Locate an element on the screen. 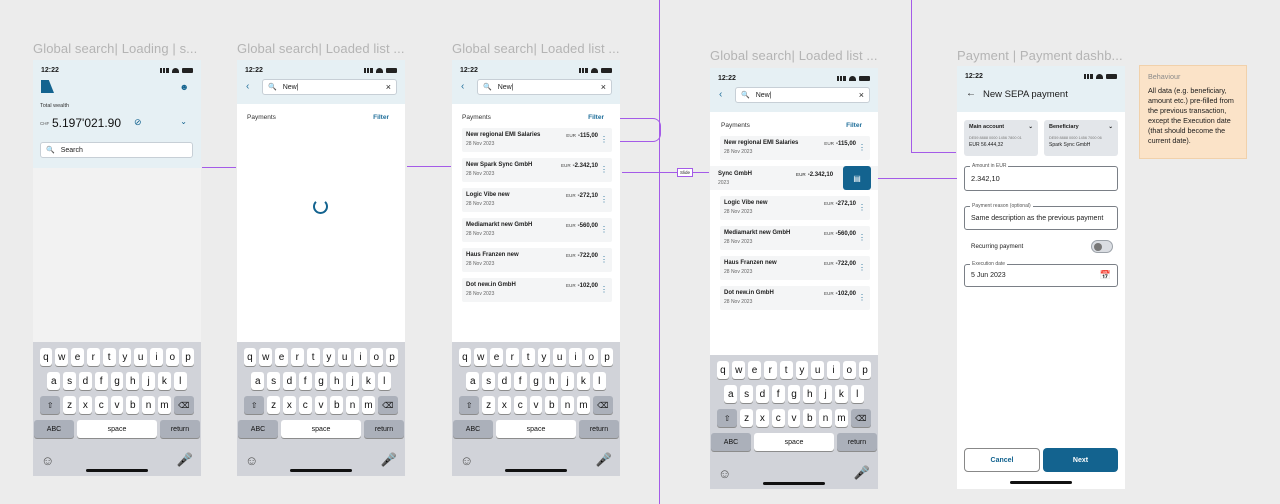 The width and height of the screenshot is (1280, 504). key: c is located at coordinates (778, 418).